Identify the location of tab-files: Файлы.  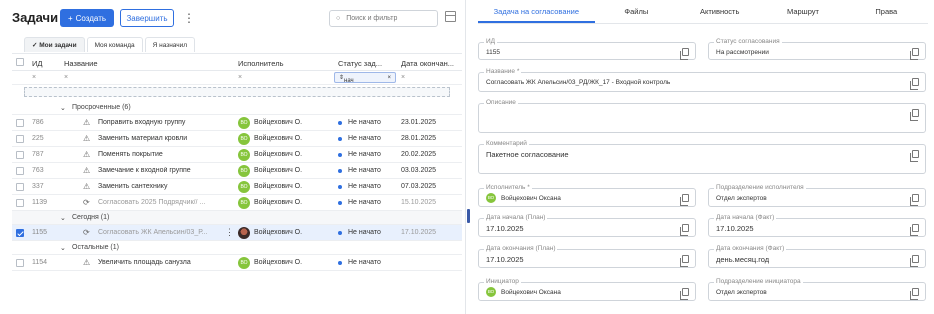
(636, 11).